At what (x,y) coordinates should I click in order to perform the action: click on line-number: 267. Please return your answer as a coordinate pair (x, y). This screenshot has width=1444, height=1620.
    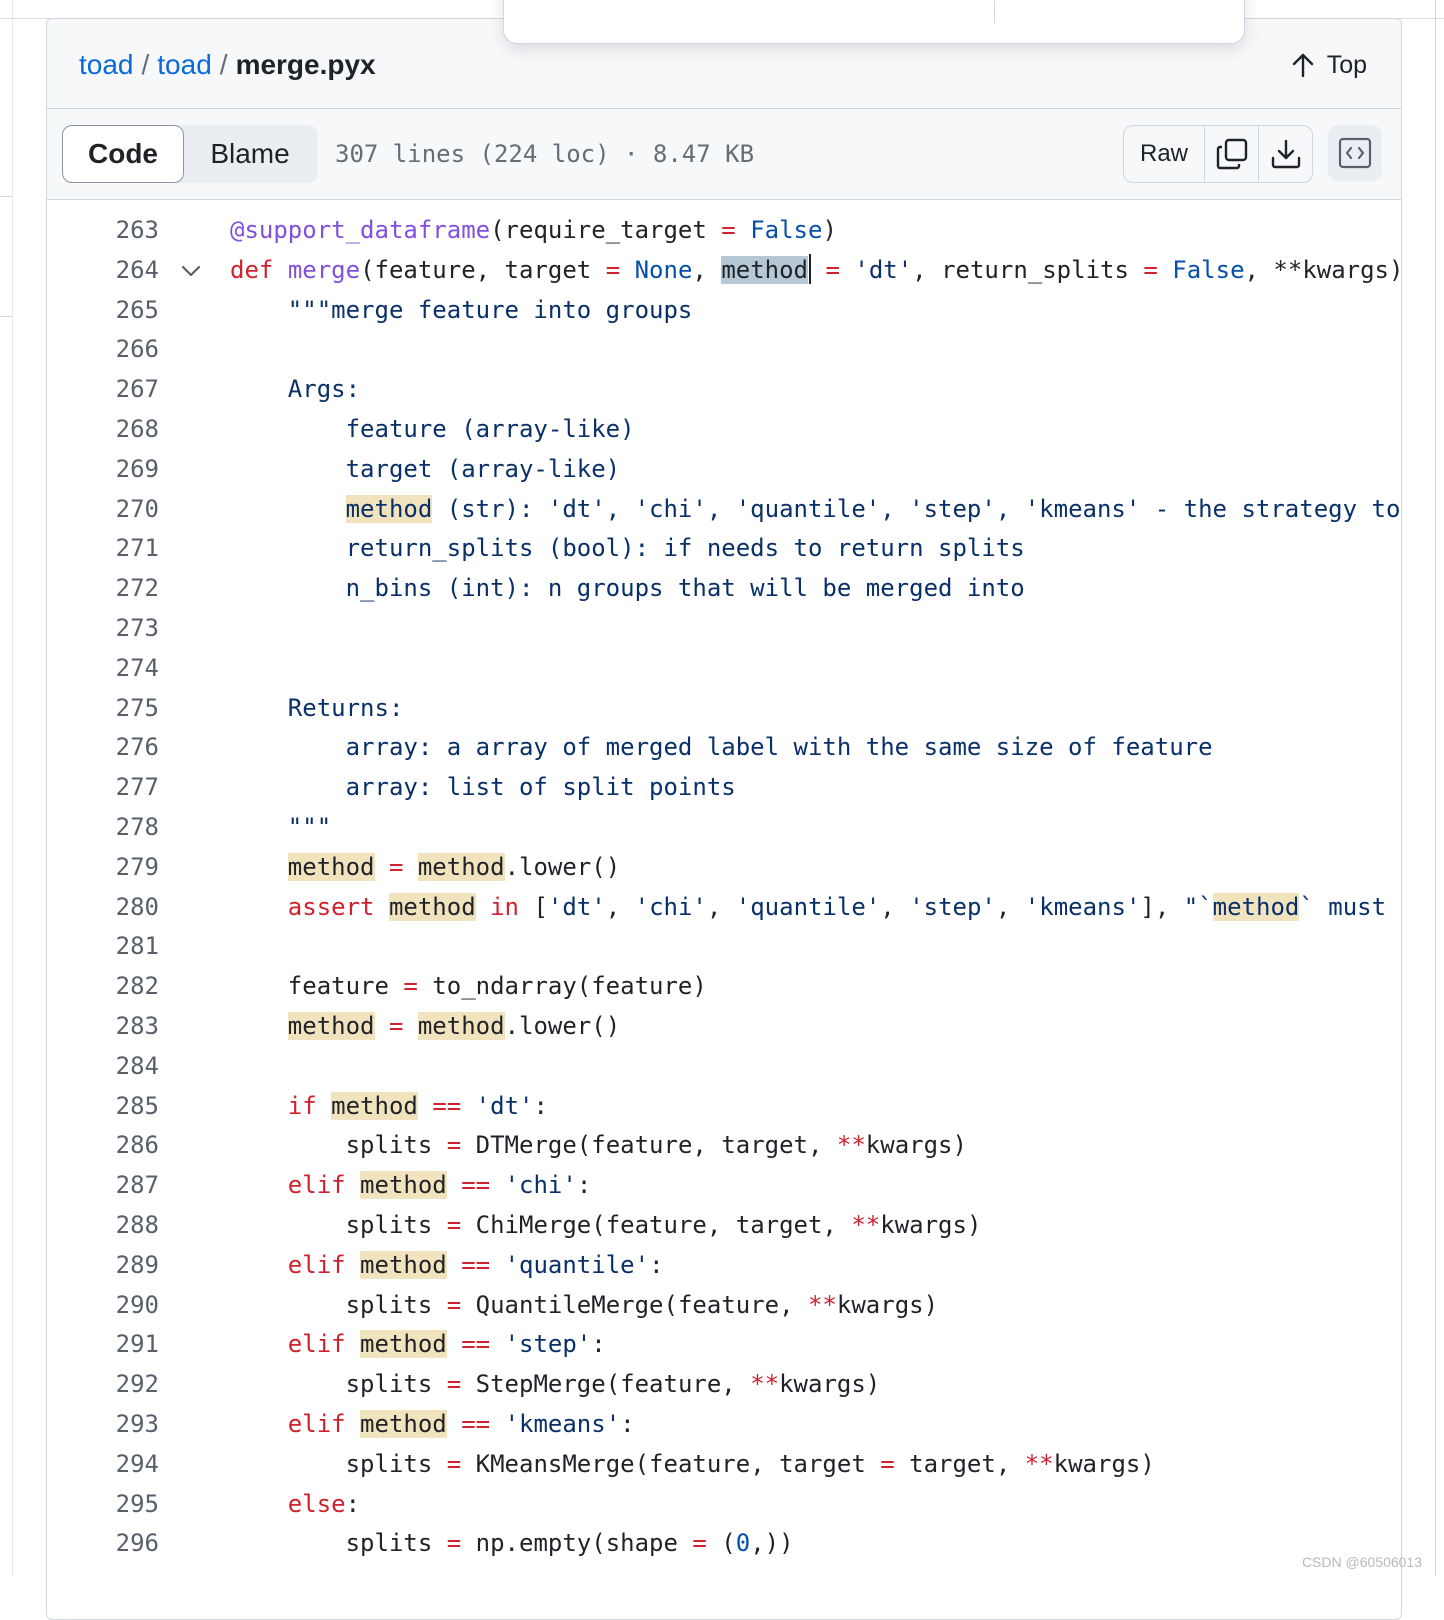
    Looking at the image, I should click on (103, 390).